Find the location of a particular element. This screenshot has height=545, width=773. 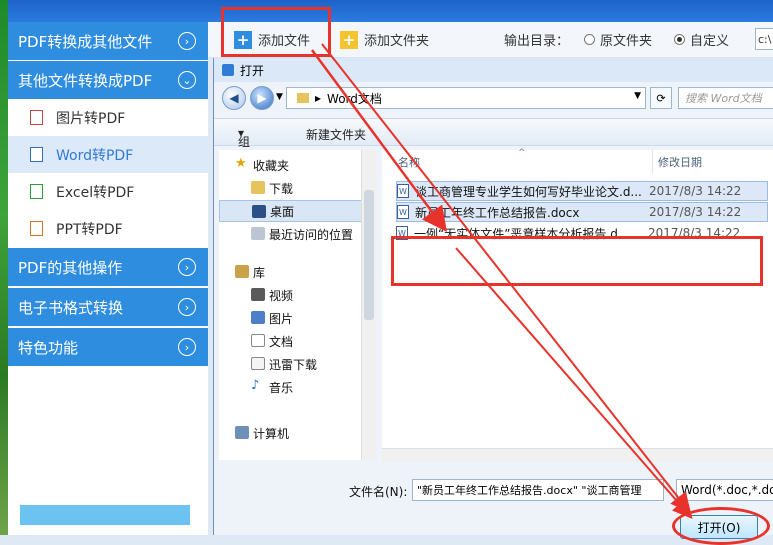

arrow-to-files is located at coordinates (378, 141).